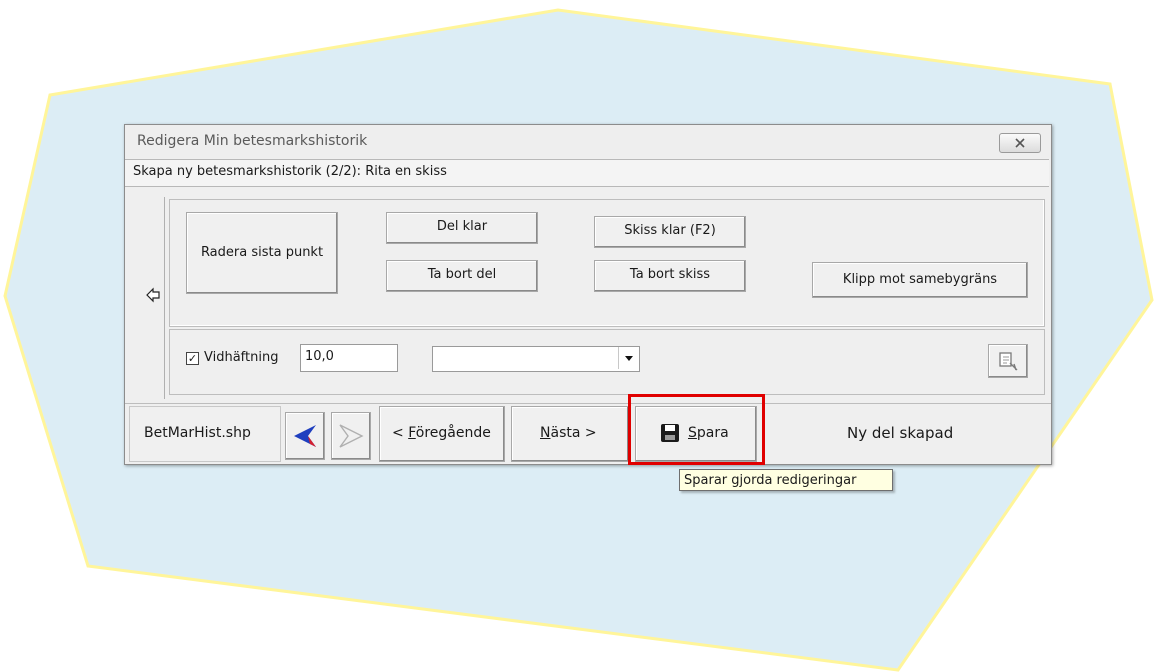 This screenshot has height=672, width=1159. I want to click on ta-bort-skiss-button: Ta bort skiss, so click(670, 276).